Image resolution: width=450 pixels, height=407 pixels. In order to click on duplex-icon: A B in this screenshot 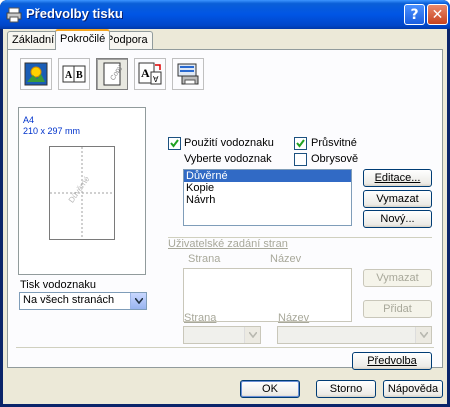, I will do `click(74, 74)`.